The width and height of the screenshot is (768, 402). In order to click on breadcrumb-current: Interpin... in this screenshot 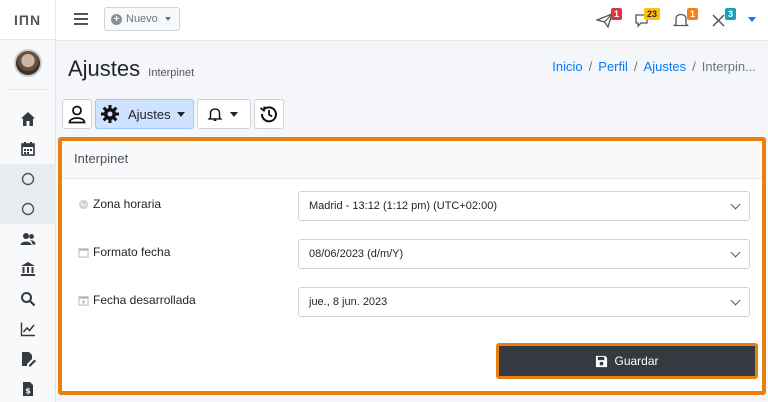, I will do `click(728, 66)`.